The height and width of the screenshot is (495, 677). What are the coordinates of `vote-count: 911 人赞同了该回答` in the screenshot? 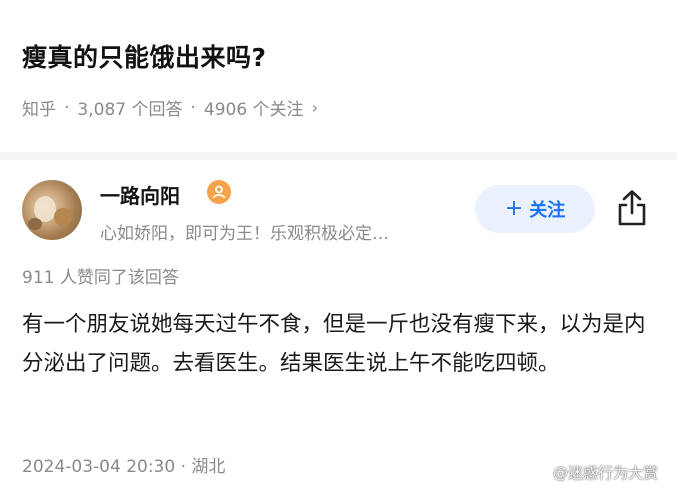 It's located at (100, 278).